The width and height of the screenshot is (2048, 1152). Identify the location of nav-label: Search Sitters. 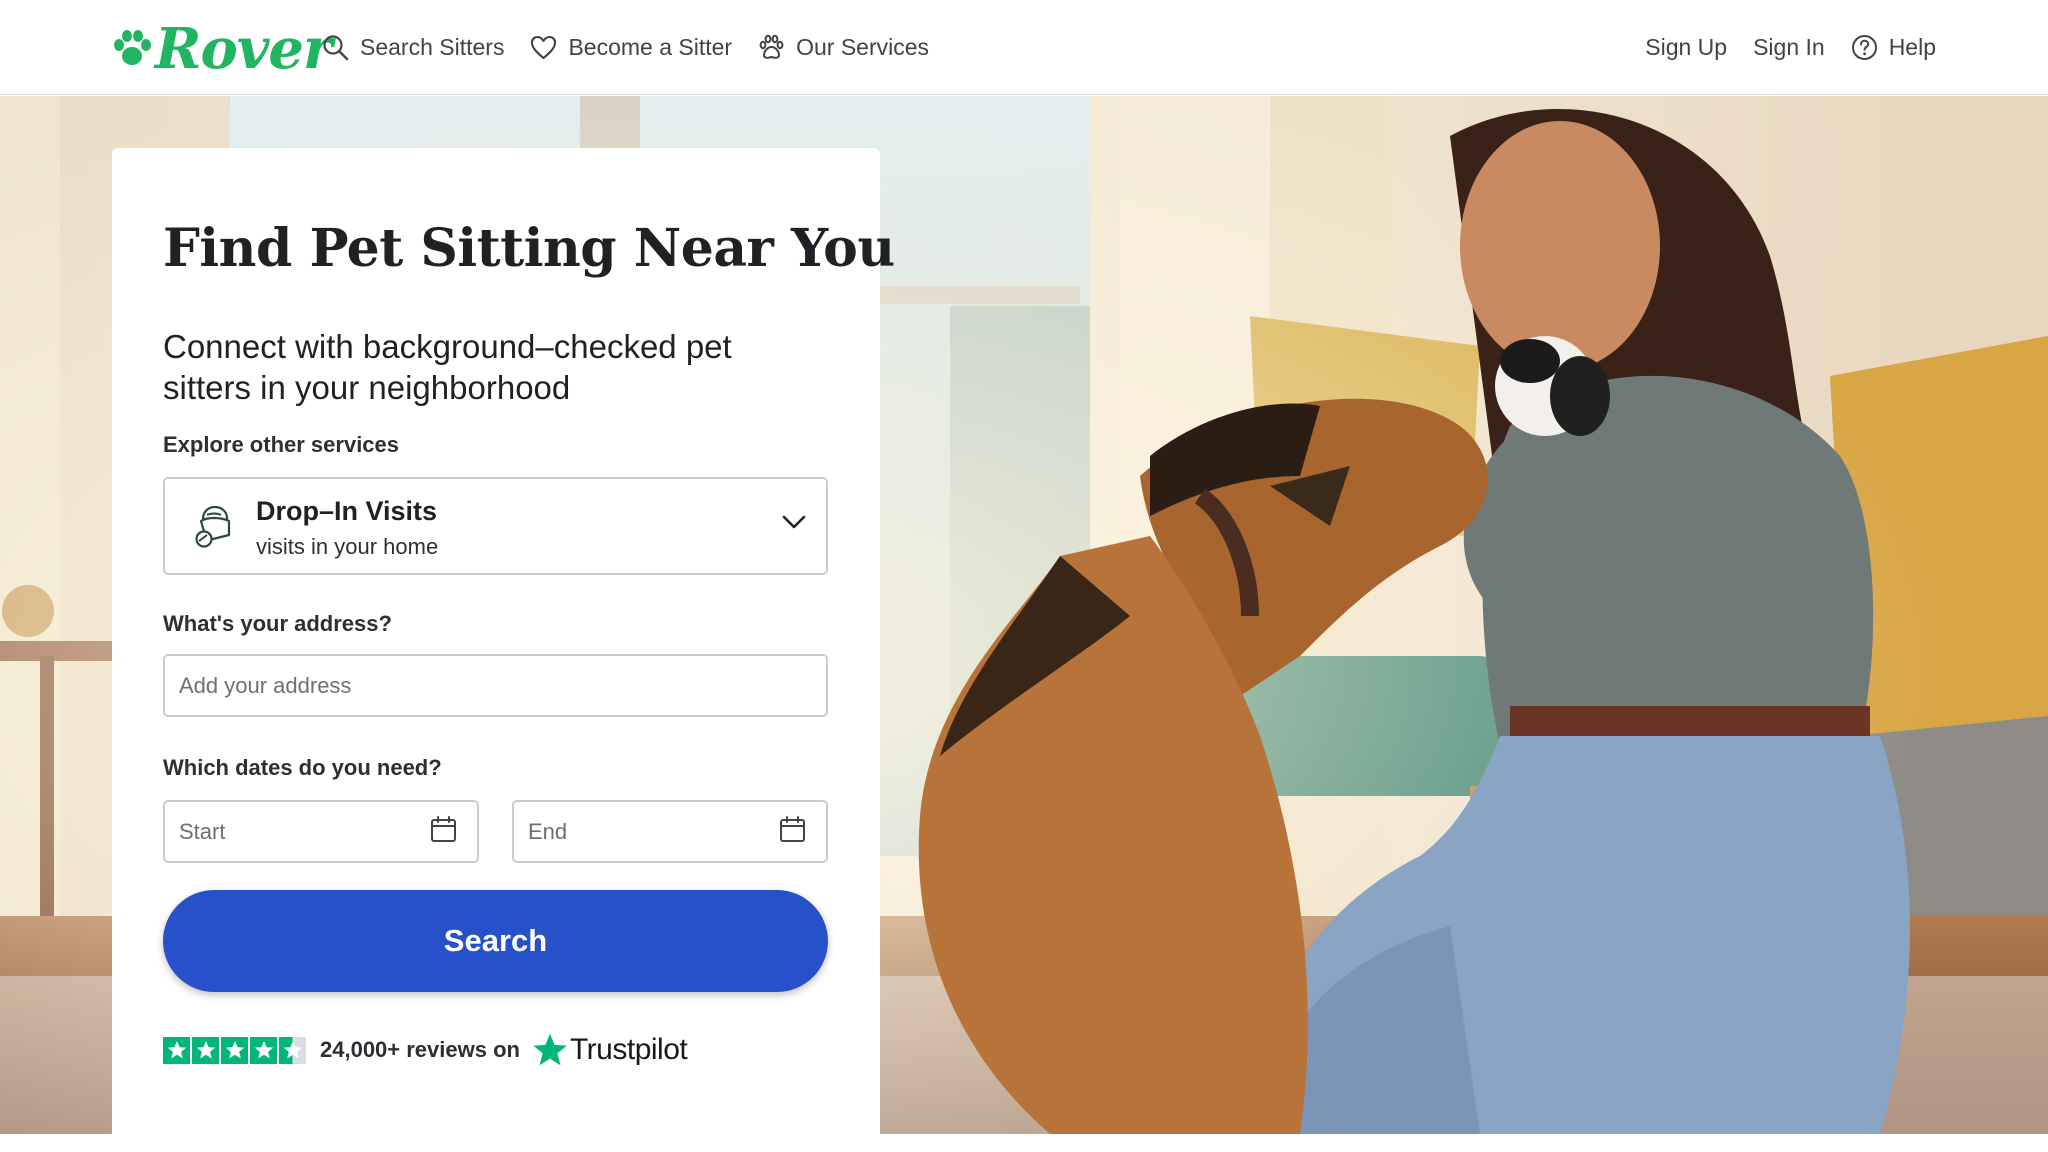
(432, 47).